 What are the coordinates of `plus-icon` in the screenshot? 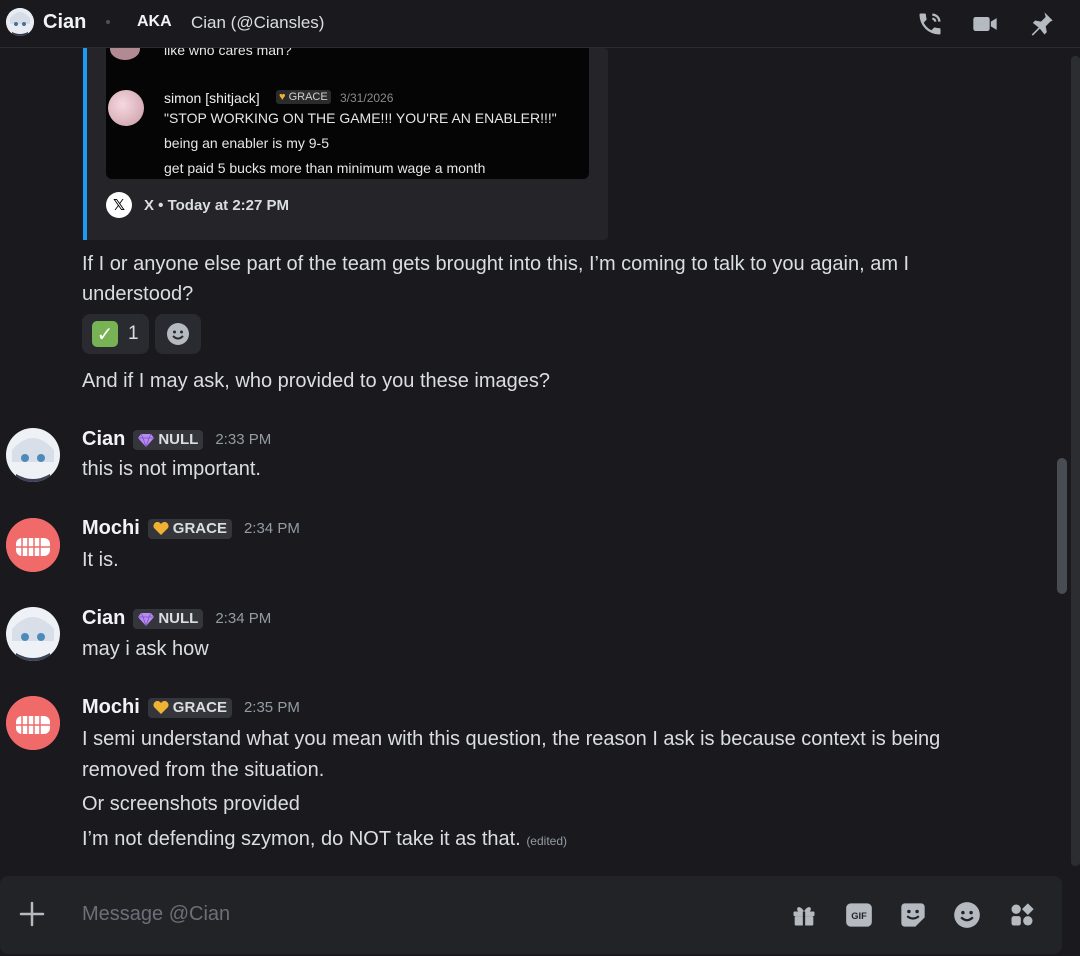 It's located at (32, 914).